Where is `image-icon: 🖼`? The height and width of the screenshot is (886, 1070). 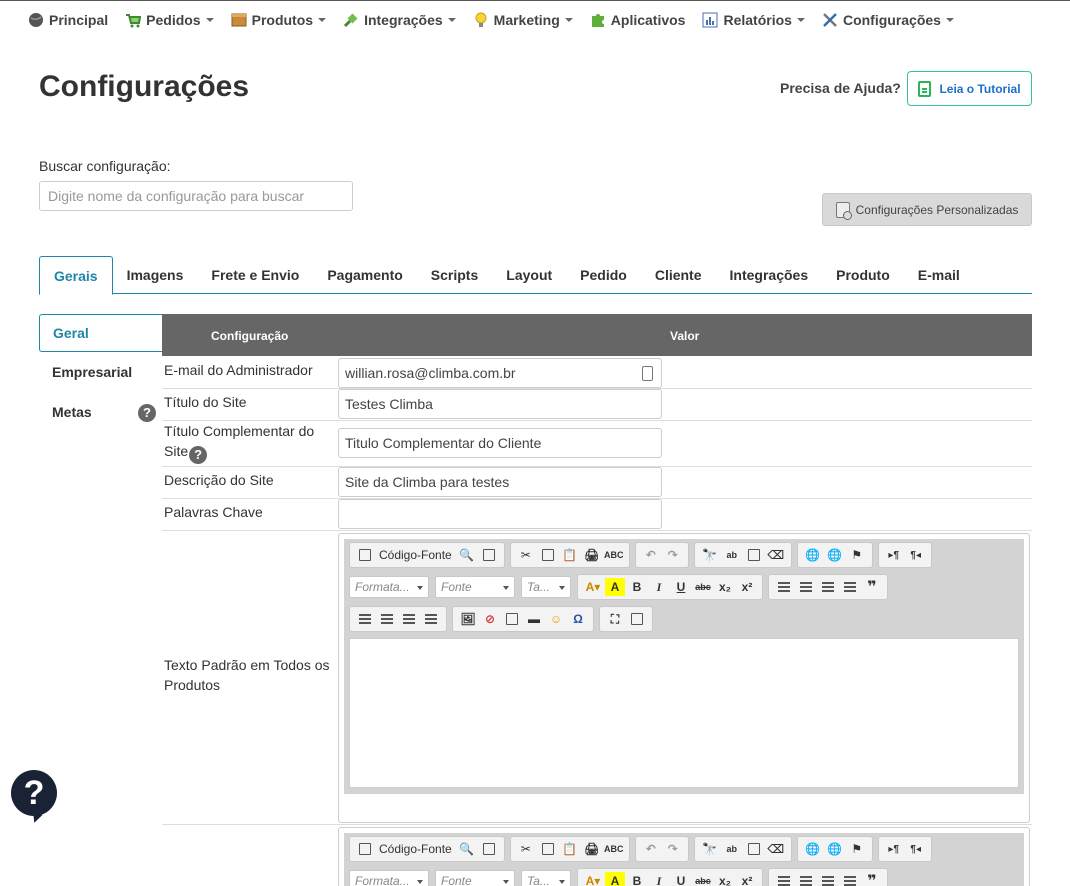 image-icon: 🖼 is located at coordinates (468, 619).